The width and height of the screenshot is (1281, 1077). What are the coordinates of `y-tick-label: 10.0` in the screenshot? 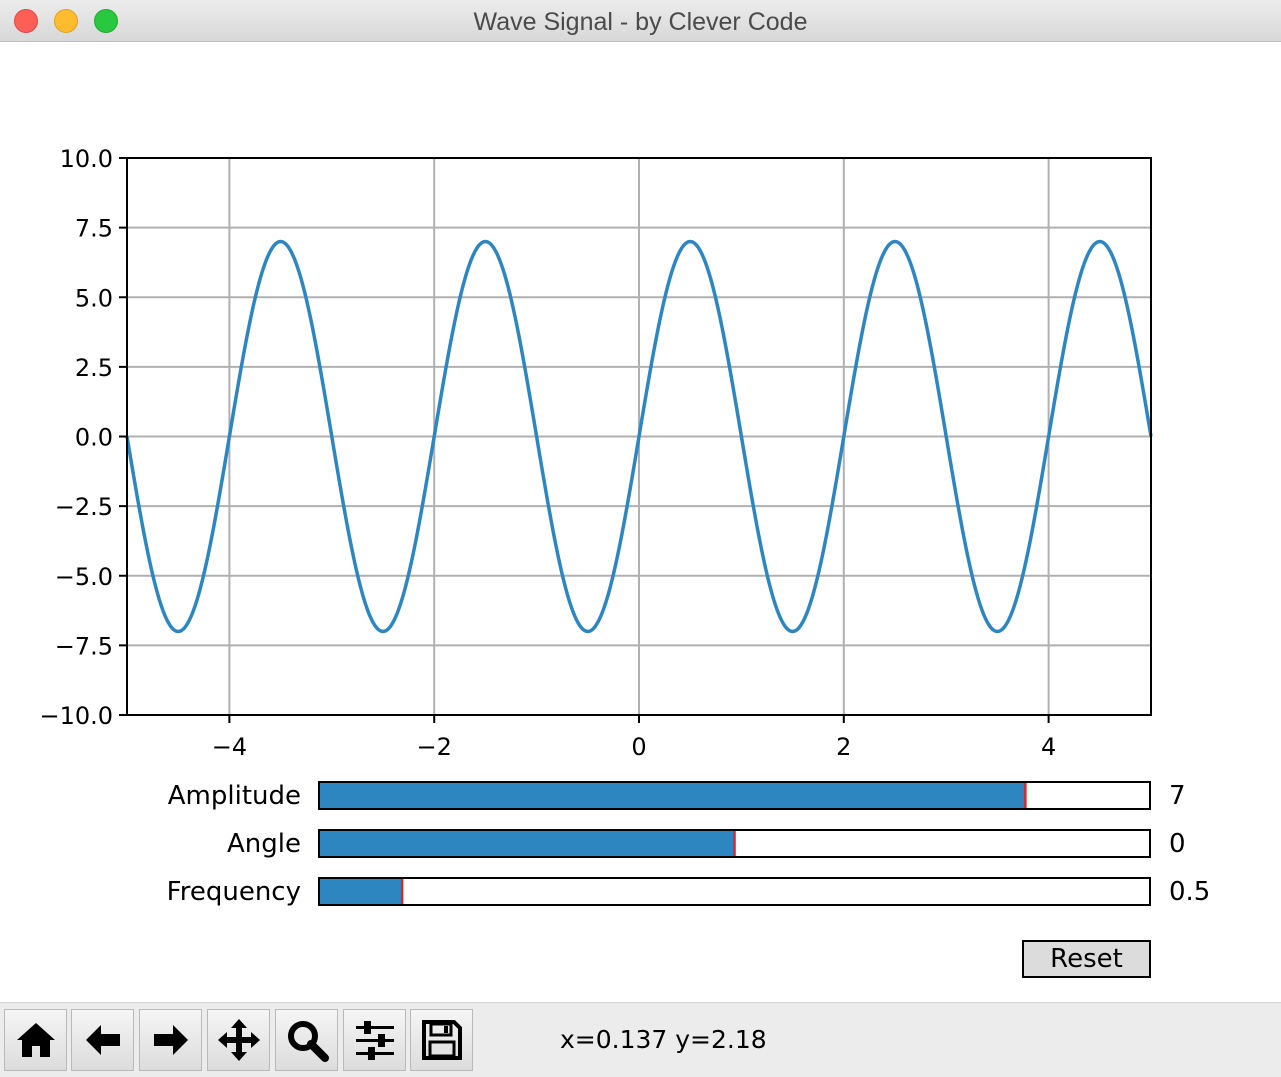 It's located at (86, 159).